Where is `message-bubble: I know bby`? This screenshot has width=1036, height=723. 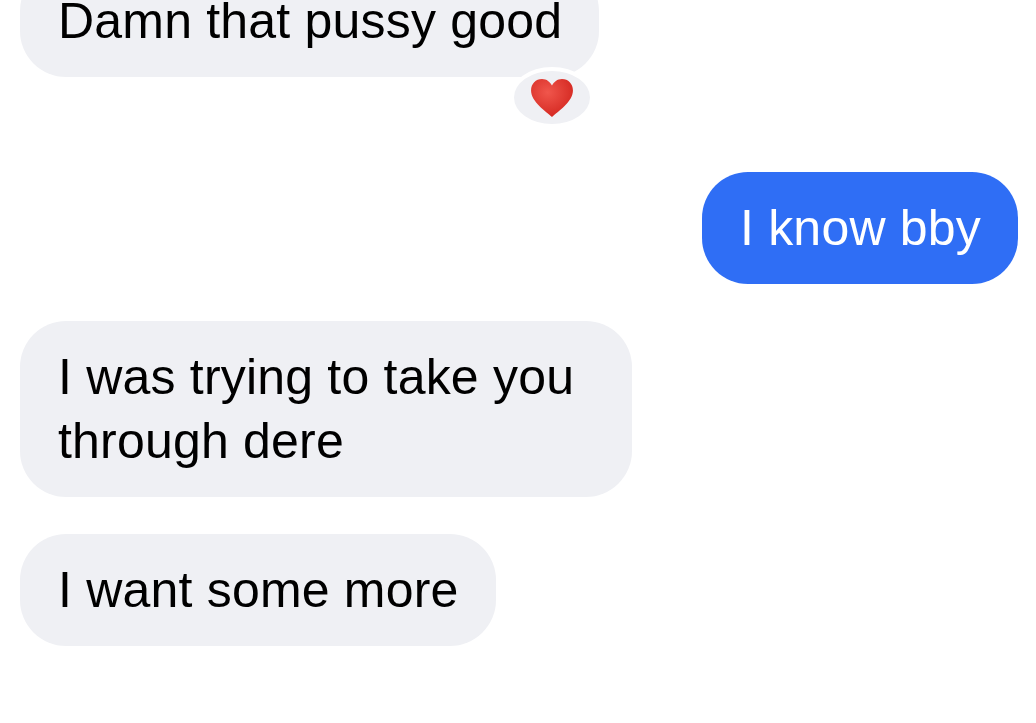
message-bubble: I know bby is located at coordinates (860, 228).